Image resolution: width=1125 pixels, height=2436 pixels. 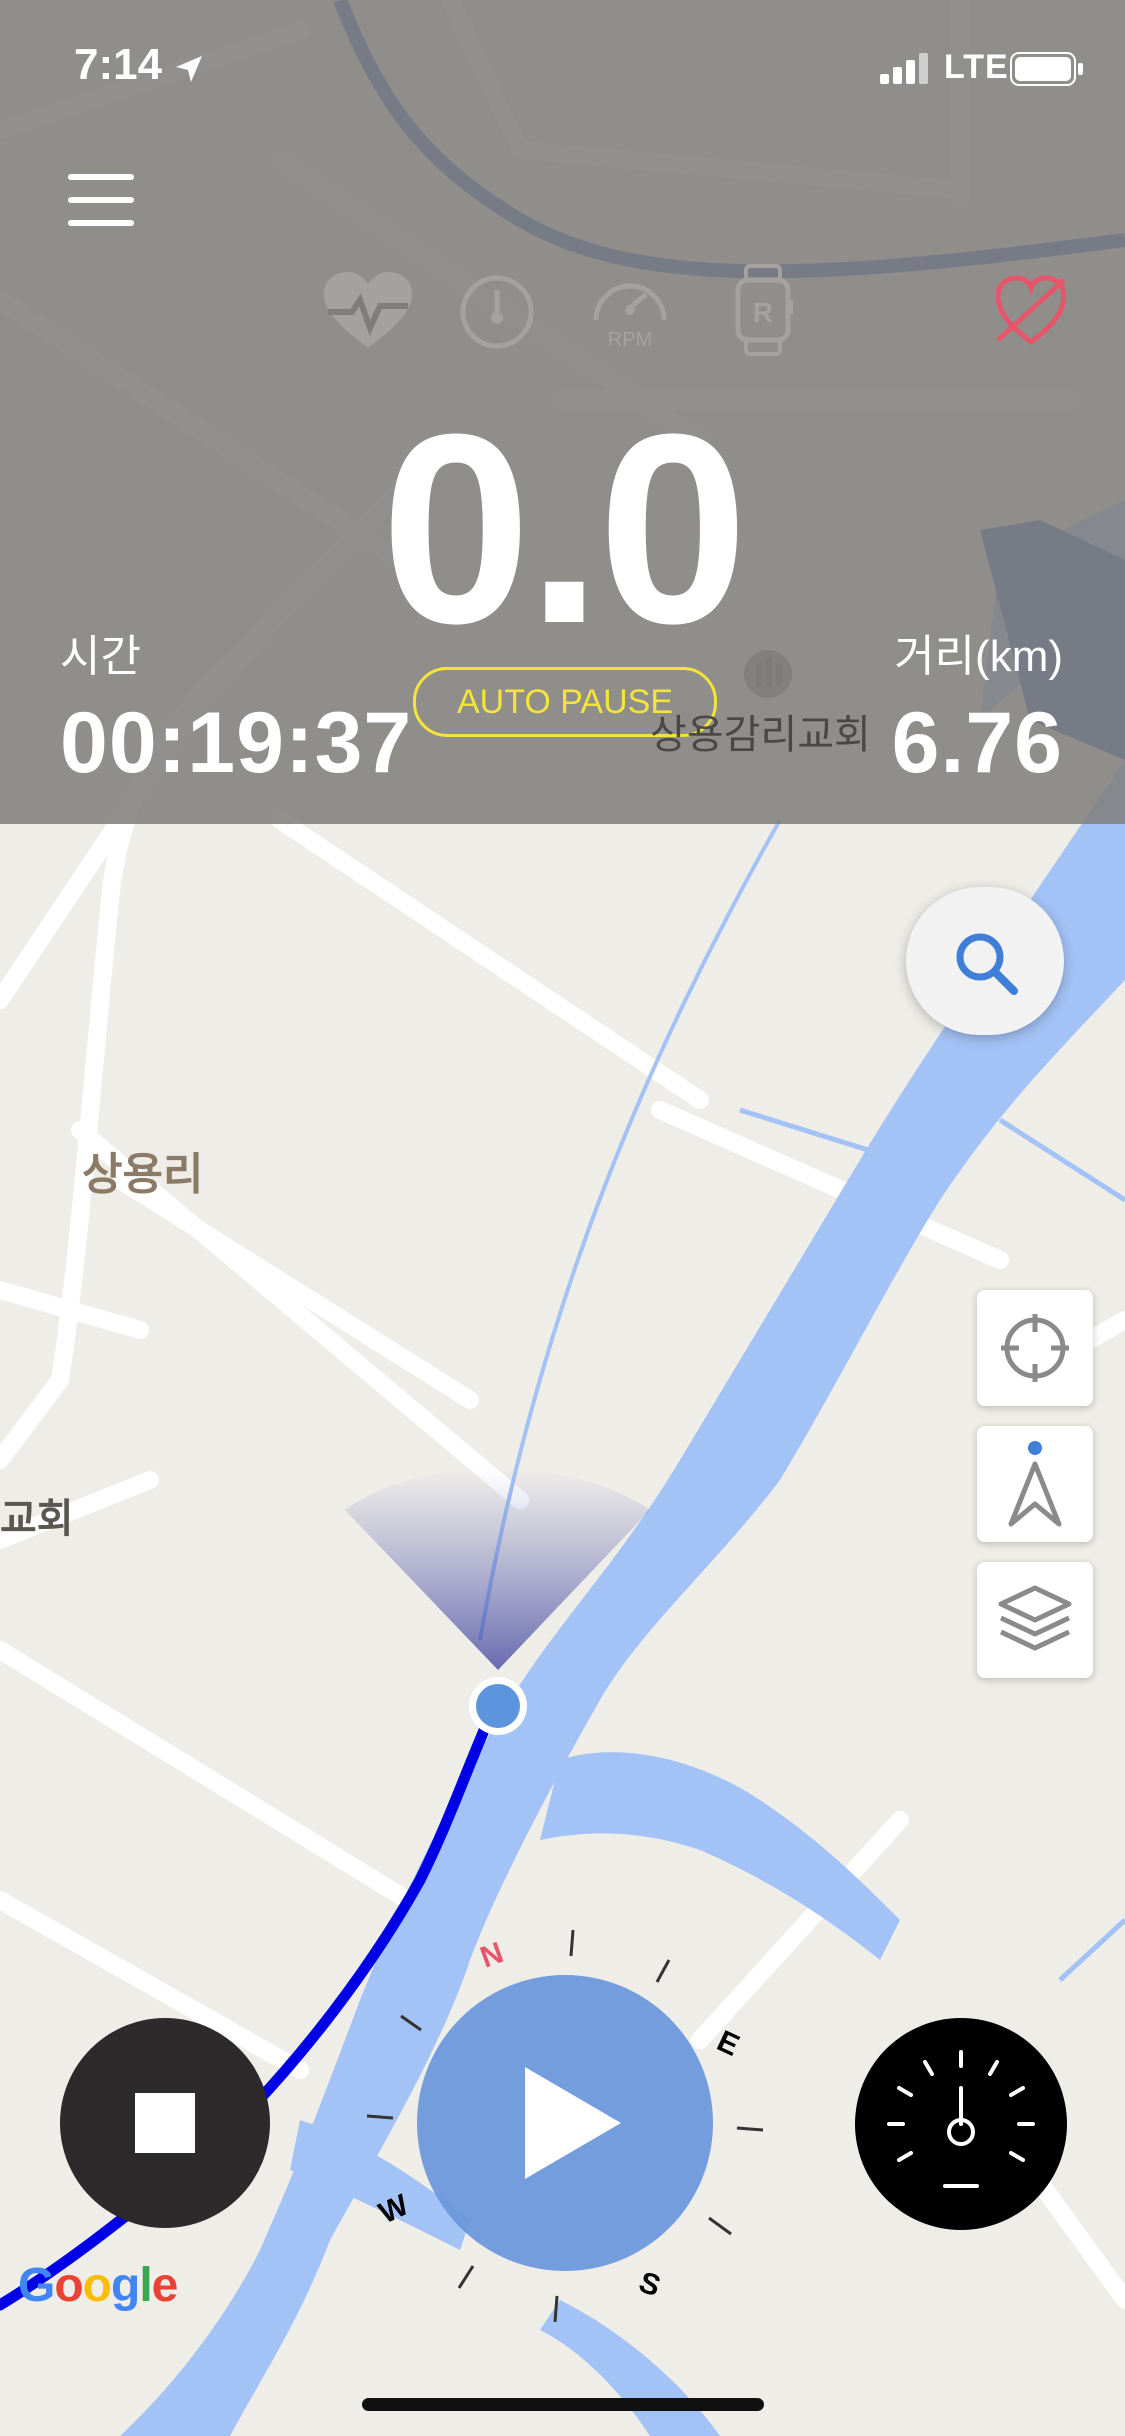 I want to click on play-button, so click(x=565, y=2123).